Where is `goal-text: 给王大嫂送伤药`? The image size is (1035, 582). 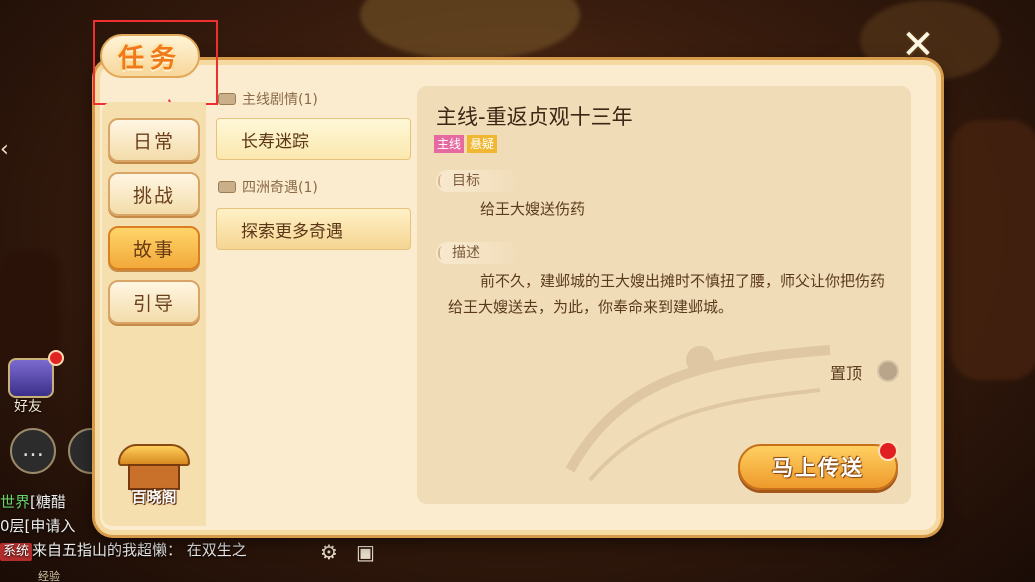
goal-text: 给王大嫂送伤药 is located at coordinates (533, 209).